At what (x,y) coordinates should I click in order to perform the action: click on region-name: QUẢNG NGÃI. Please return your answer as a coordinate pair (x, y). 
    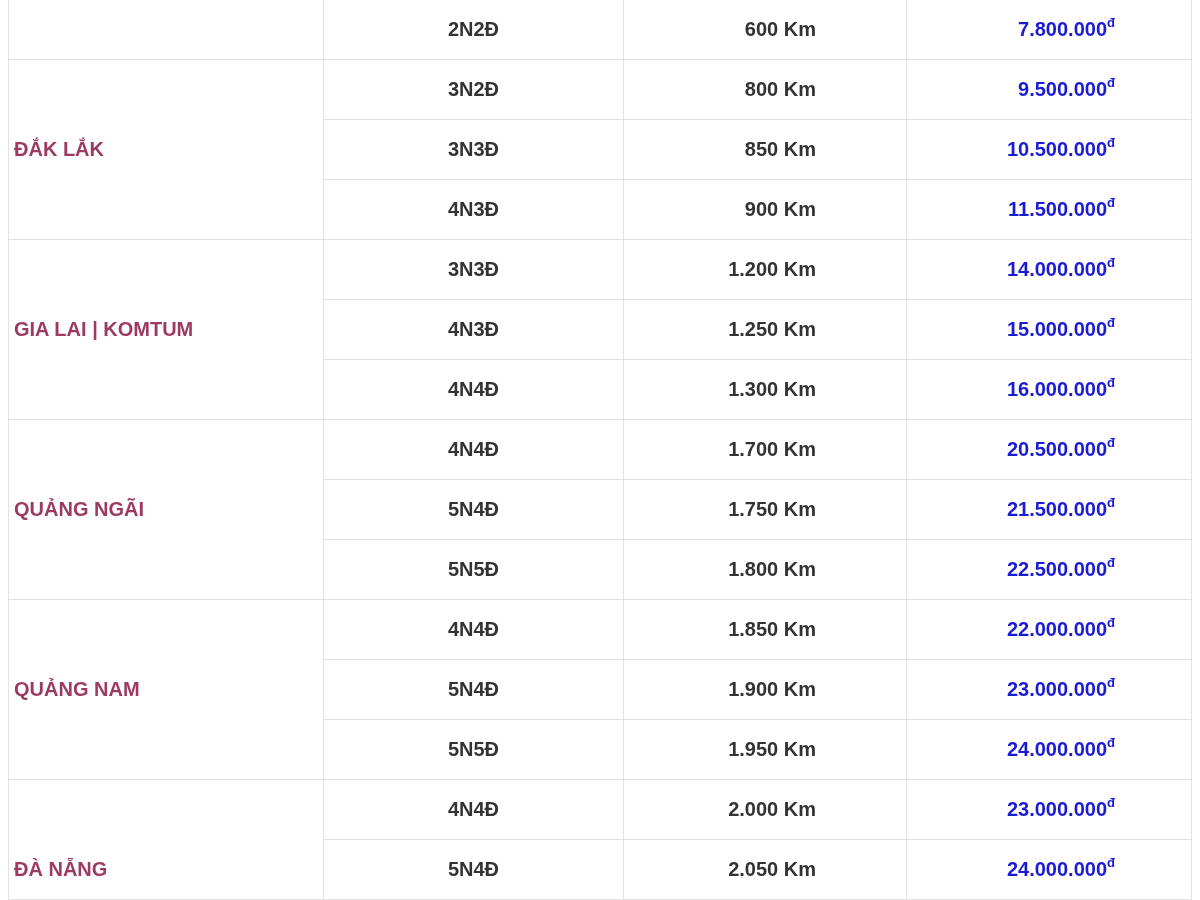
    Looking at the image, I should click on (79, 509).